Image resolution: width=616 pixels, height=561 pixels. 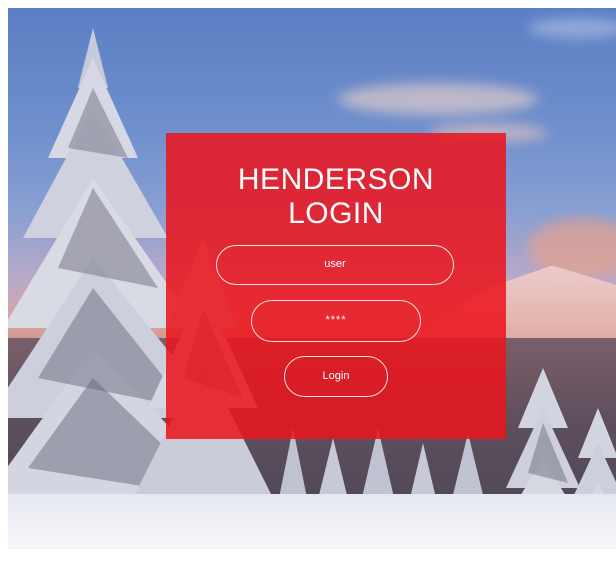 I want to click on password-input: ****, so click(x=336, y=321).